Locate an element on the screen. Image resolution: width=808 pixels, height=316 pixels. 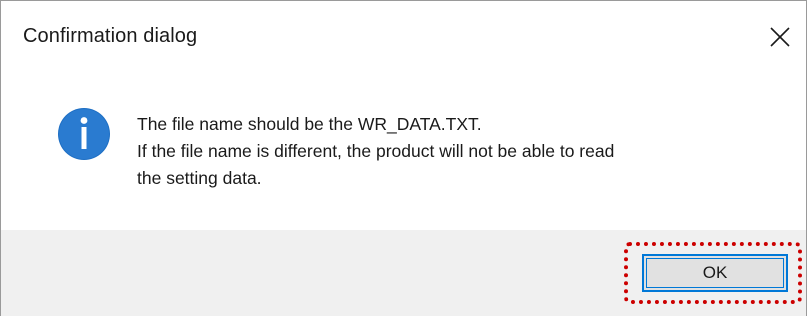
dialog-title: Confirmation dialog is located at coordinates (110, 36).